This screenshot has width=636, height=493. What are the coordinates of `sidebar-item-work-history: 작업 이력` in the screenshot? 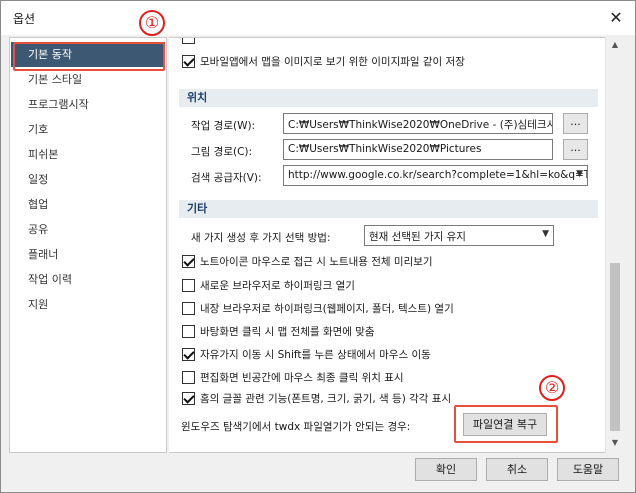 It's located at (88, 279).